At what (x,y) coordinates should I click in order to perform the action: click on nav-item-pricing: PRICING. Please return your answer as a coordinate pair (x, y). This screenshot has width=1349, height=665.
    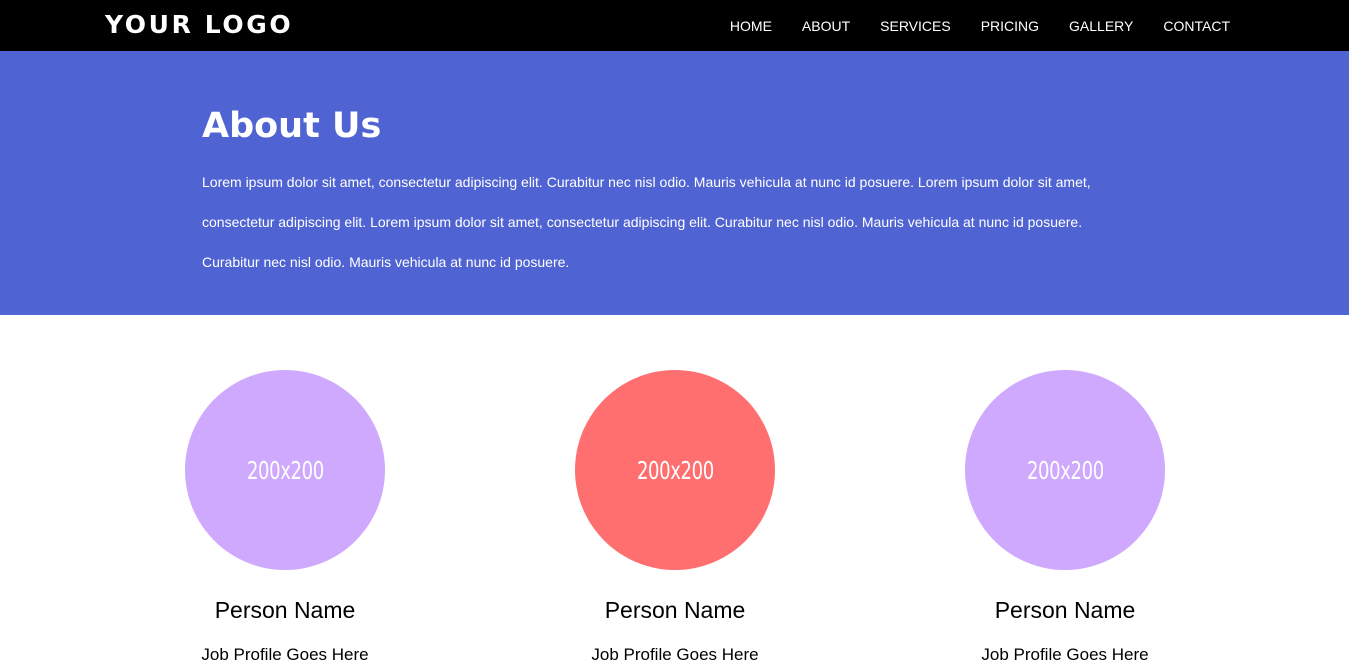
    Looking at the image, I should click on (1010, 26).